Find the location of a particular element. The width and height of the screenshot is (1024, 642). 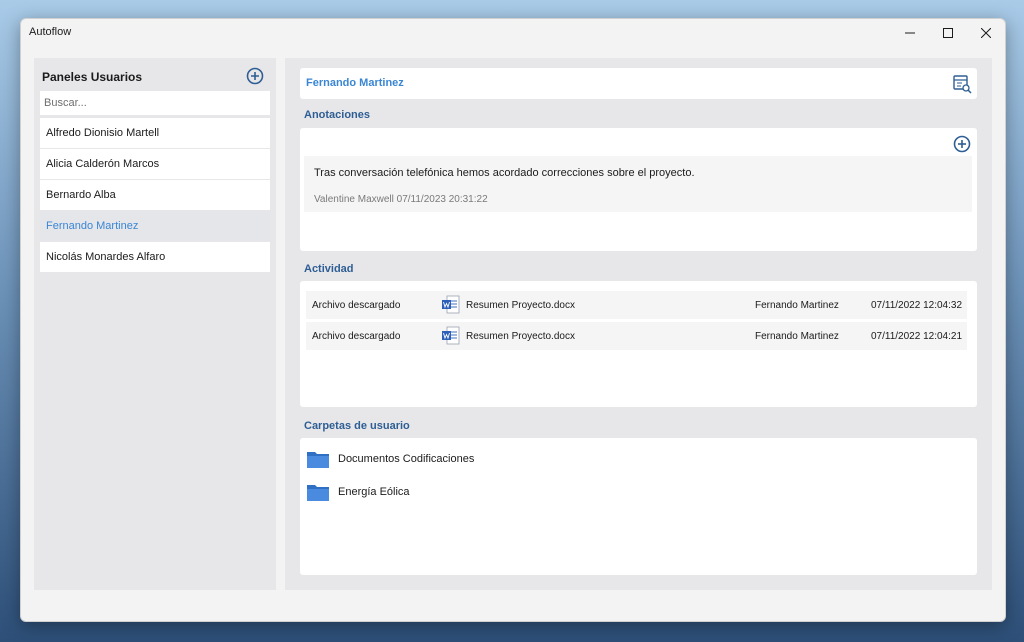

folder-item: Documentos Codificaciones is located at coordinates (390, 459).